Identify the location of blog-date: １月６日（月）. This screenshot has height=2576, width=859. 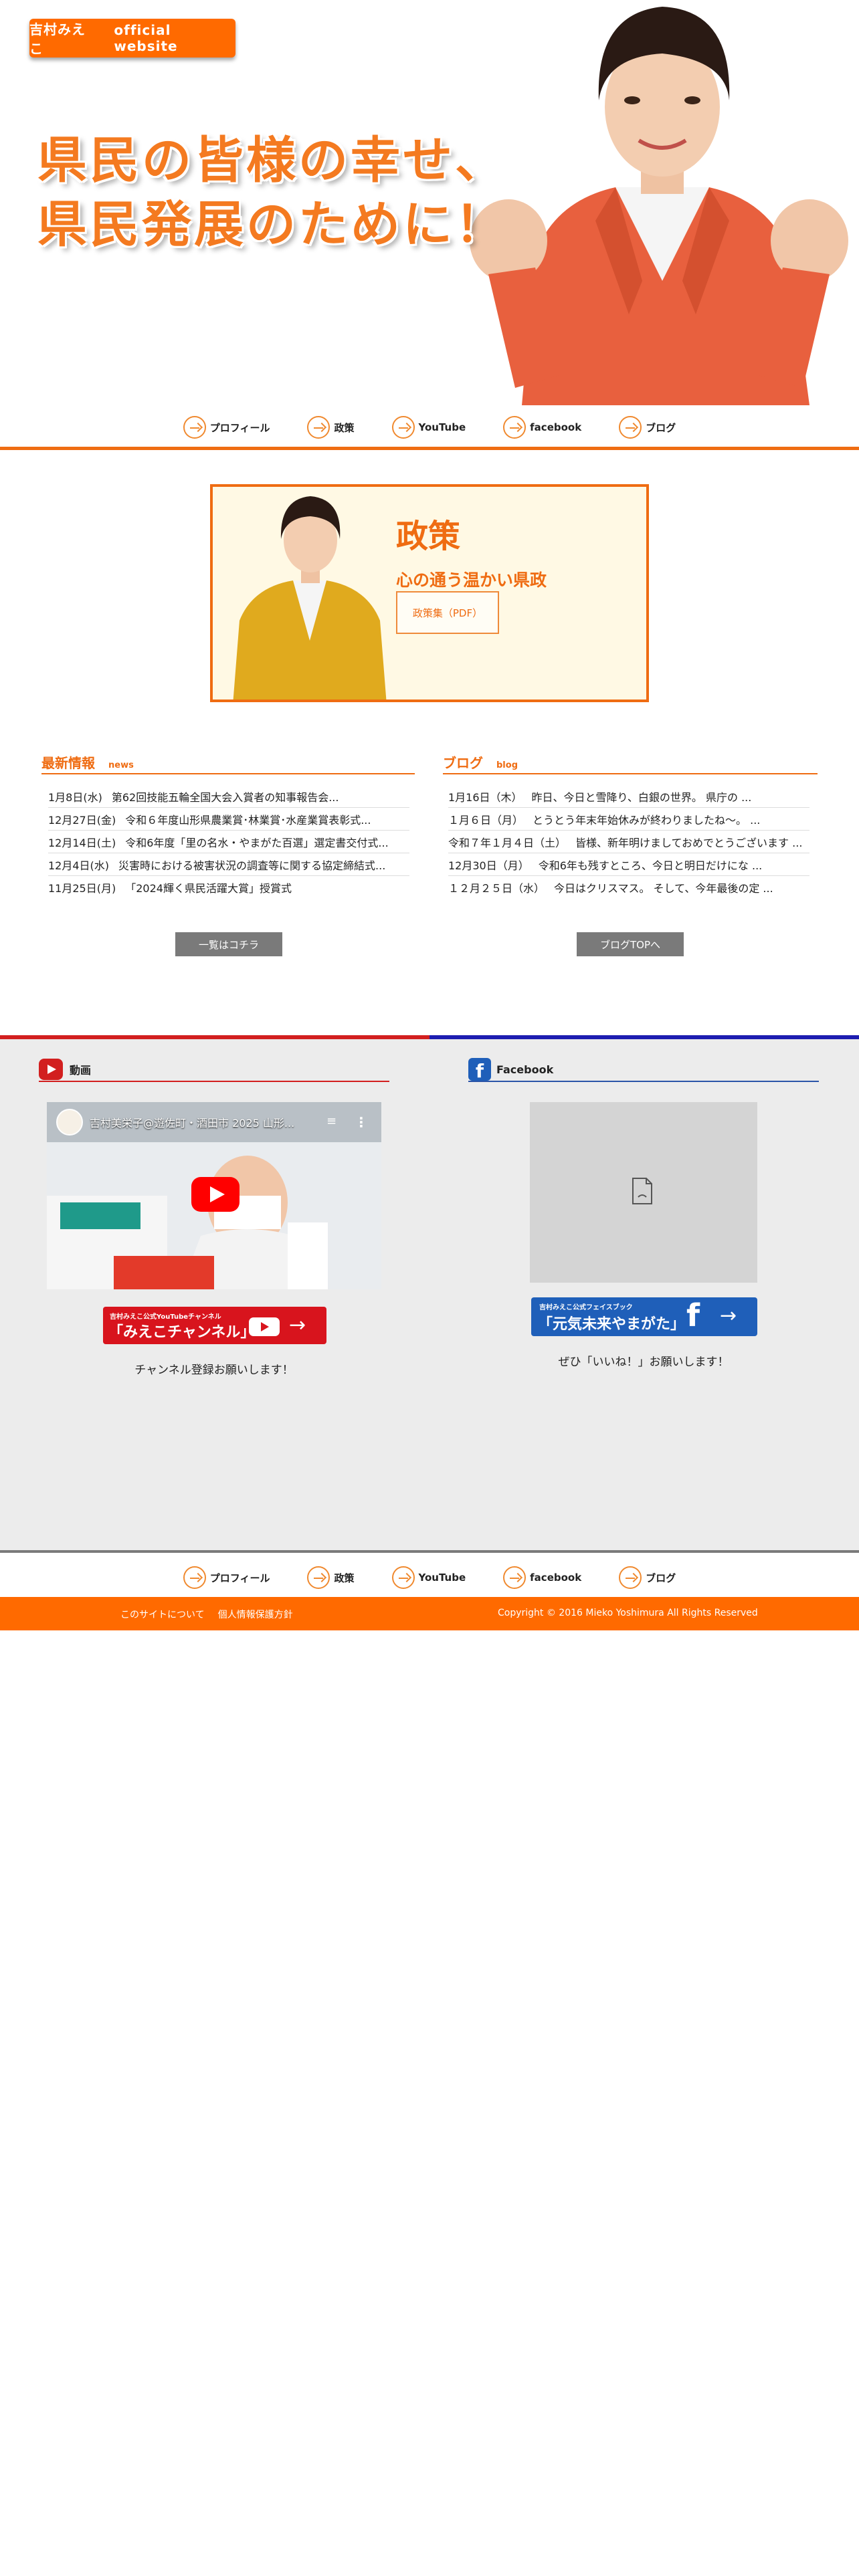
(486, 820).